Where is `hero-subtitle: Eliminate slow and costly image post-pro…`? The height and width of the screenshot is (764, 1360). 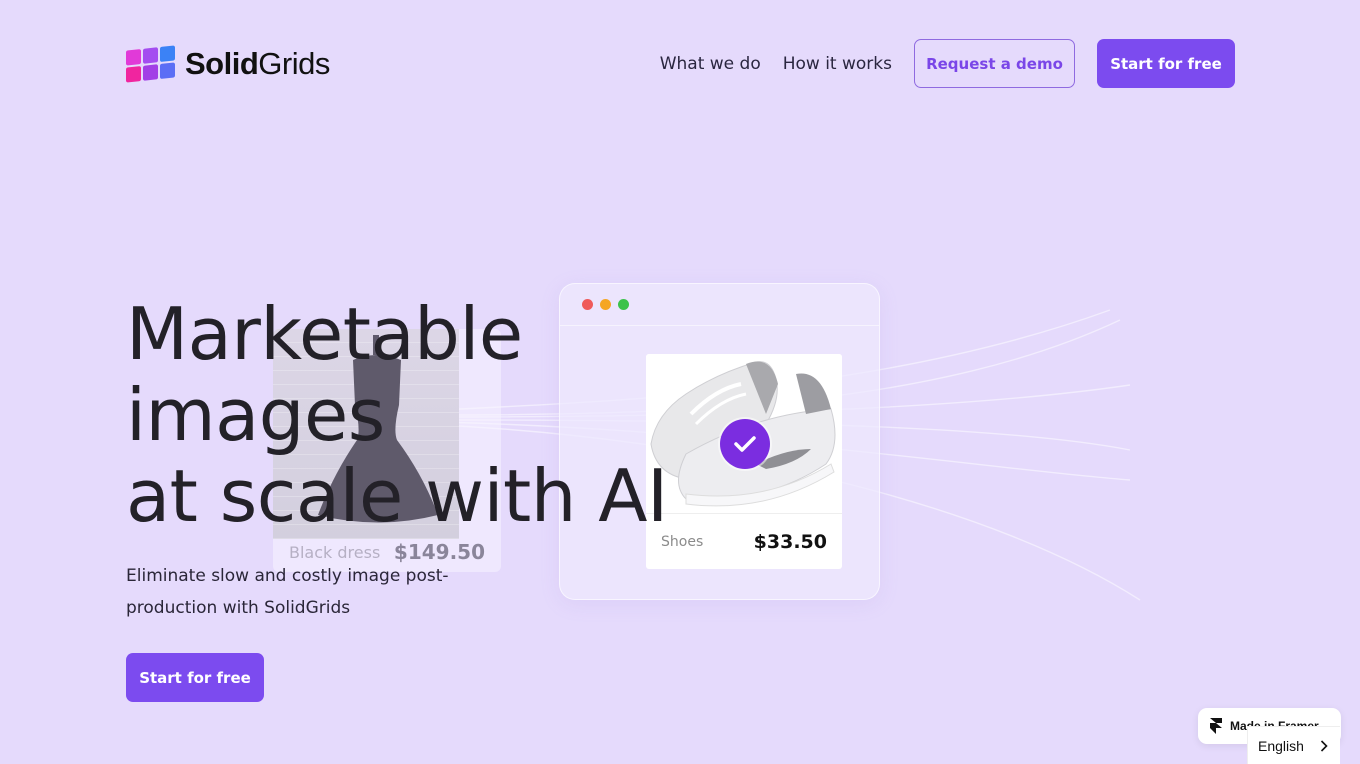 hero-subtitle: Eliminate slow and costly image post-pro… is located at coordinates (287, 592).